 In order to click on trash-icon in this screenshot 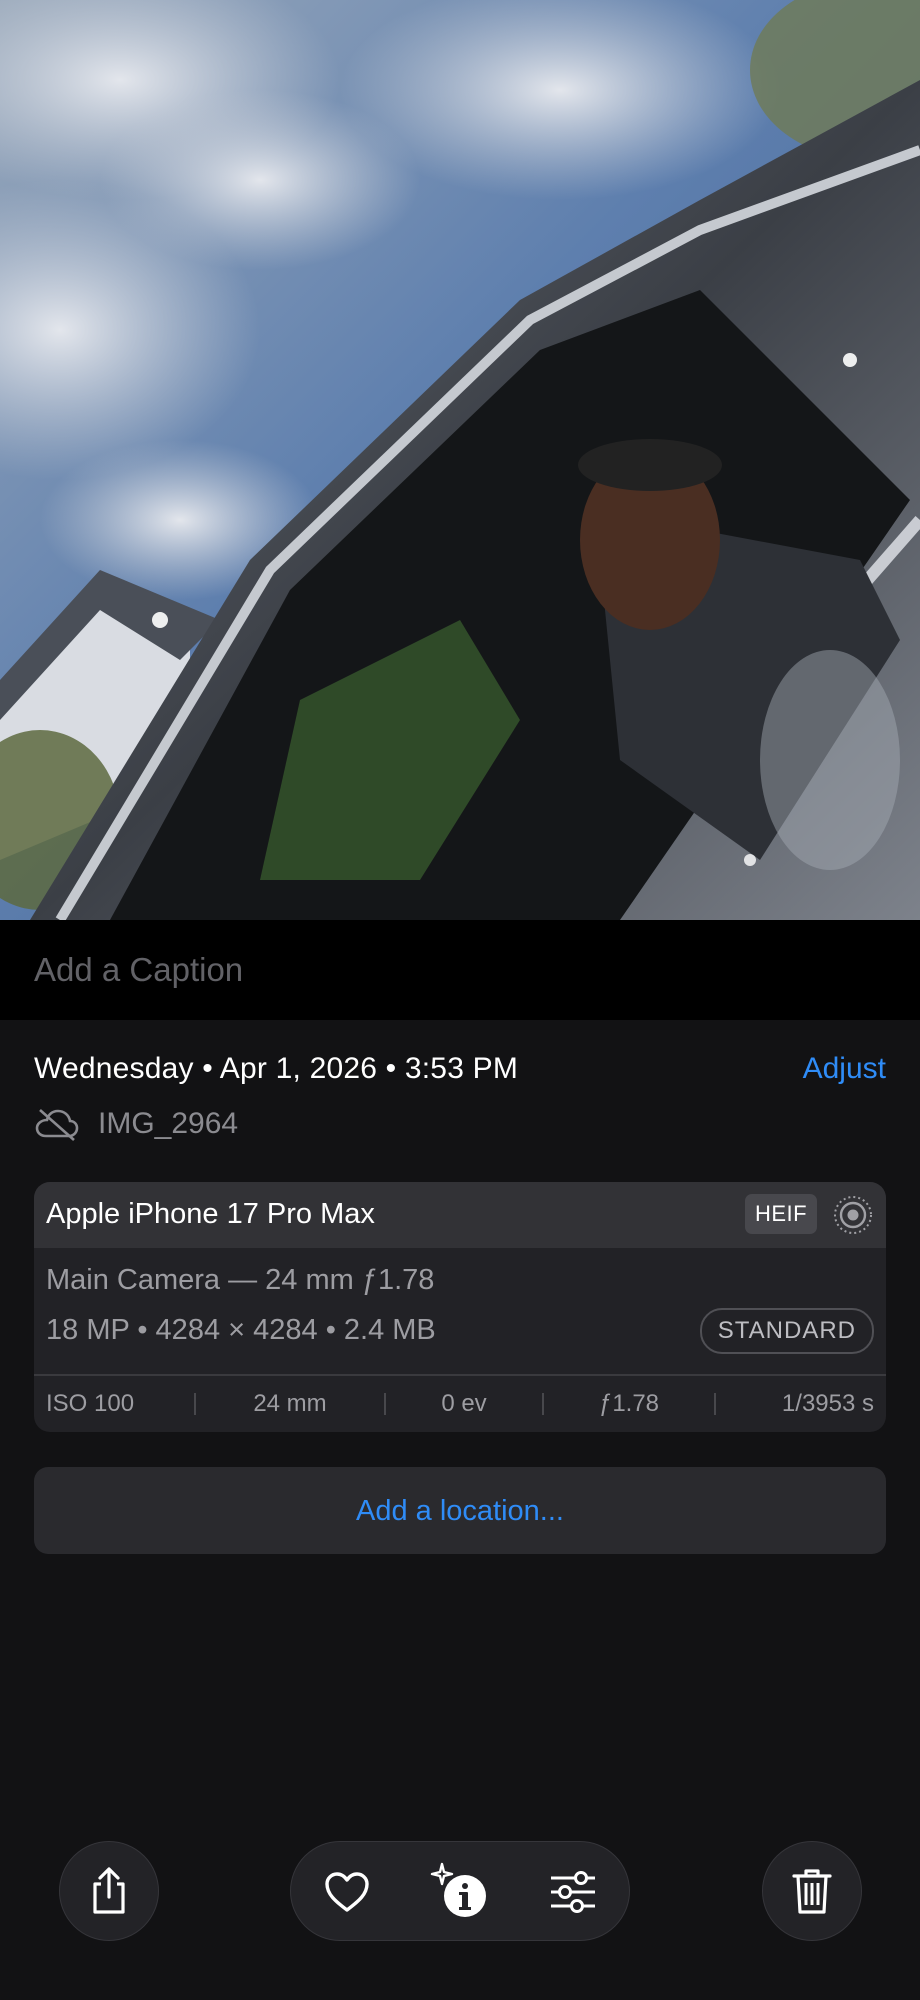, I will do `click(812, 1891)`.